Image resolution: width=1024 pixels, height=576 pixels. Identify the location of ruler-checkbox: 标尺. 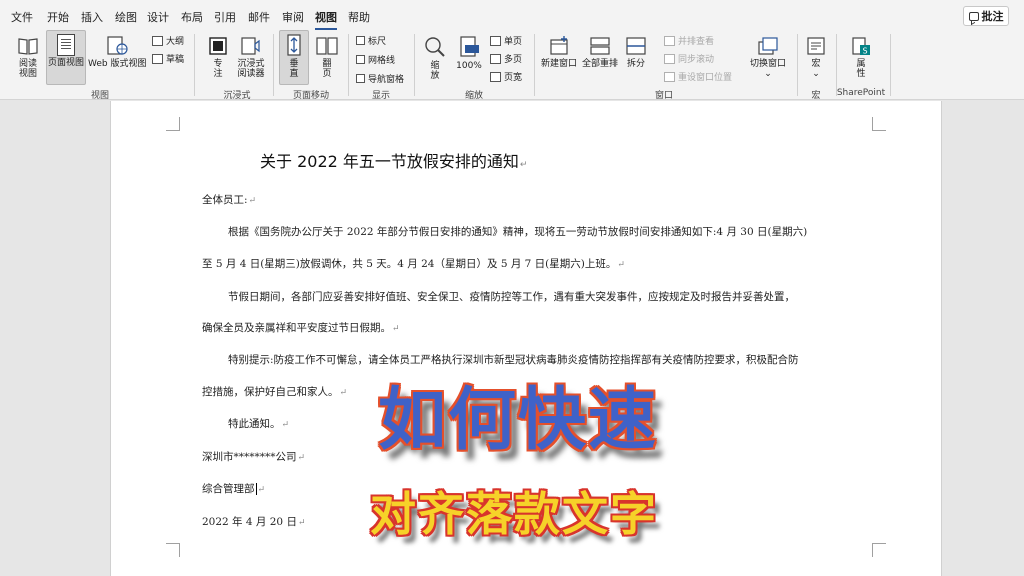
(371, 40).